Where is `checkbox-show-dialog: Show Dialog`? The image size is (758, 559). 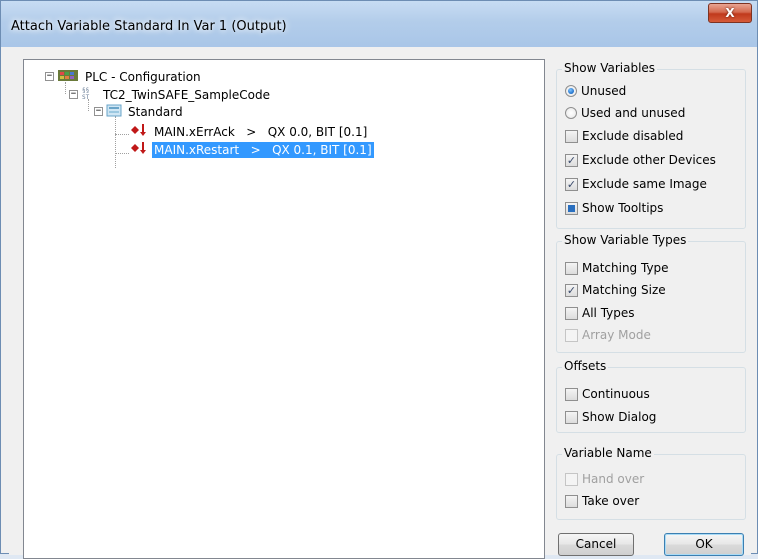 checkbox-show-dialog: Show Dialog is located at coordinates (610, 417).